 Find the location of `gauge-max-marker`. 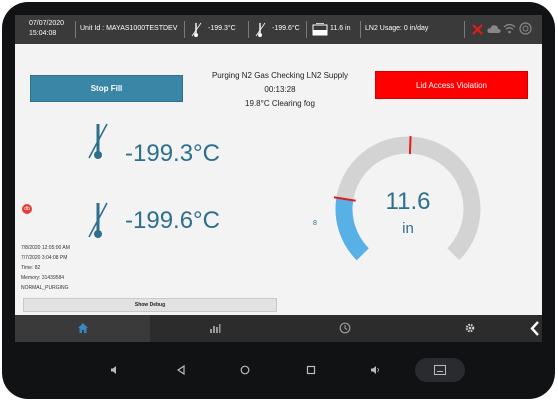

gauge-max-marker is located at coordinates (410, 145).